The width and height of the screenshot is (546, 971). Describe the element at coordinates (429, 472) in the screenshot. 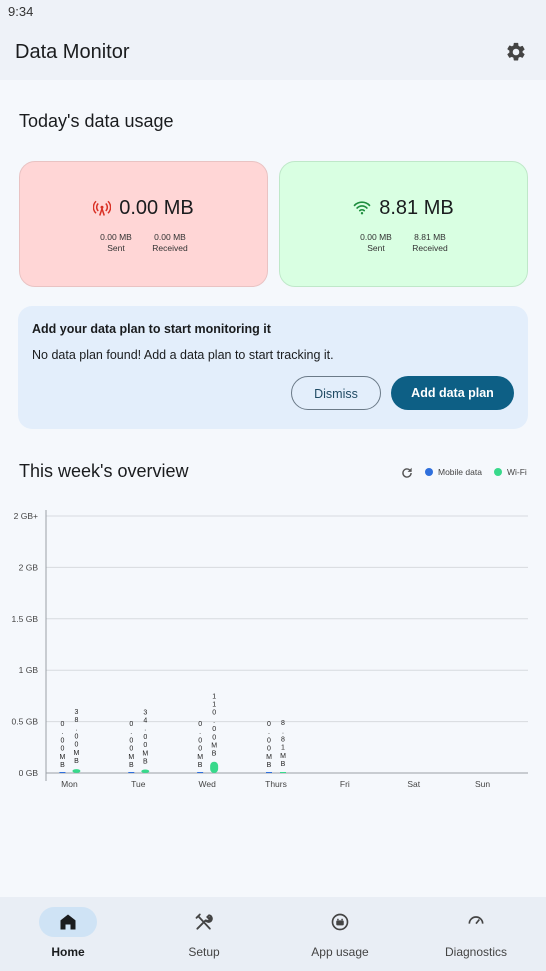

I see `legend-mobile-dot` at that location.